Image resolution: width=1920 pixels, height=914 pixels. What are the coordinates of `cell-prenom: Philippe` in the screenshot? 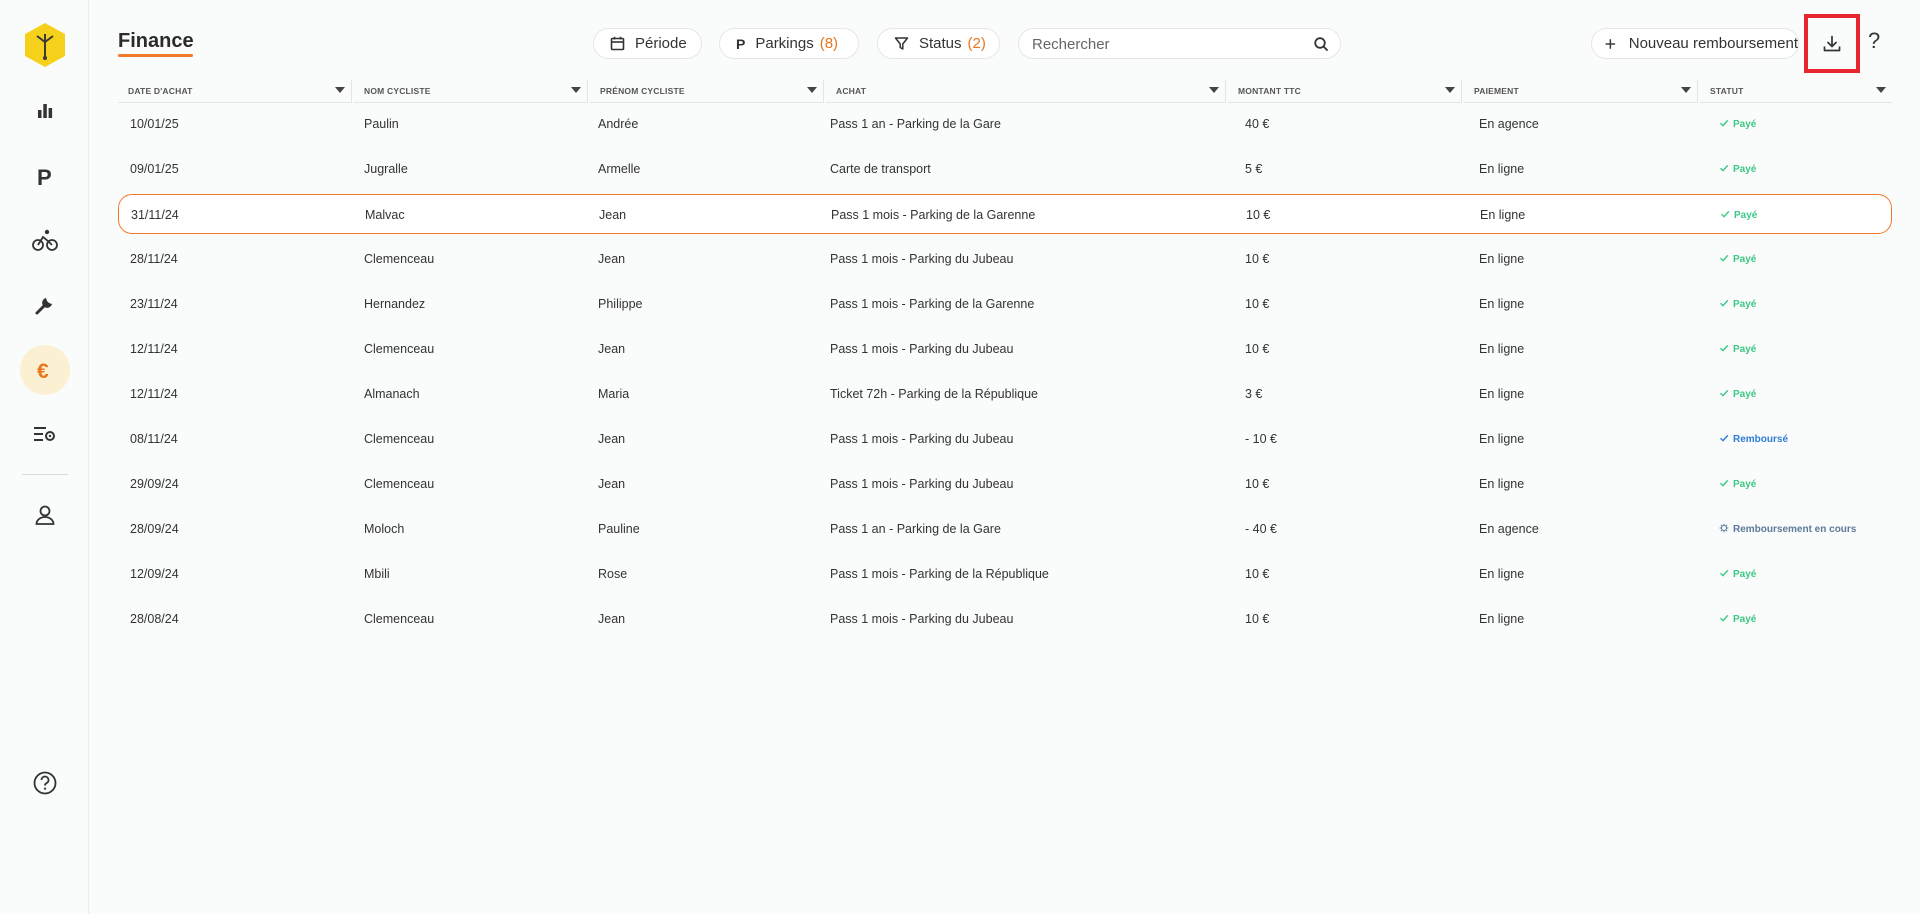 It's located at (620, 304).